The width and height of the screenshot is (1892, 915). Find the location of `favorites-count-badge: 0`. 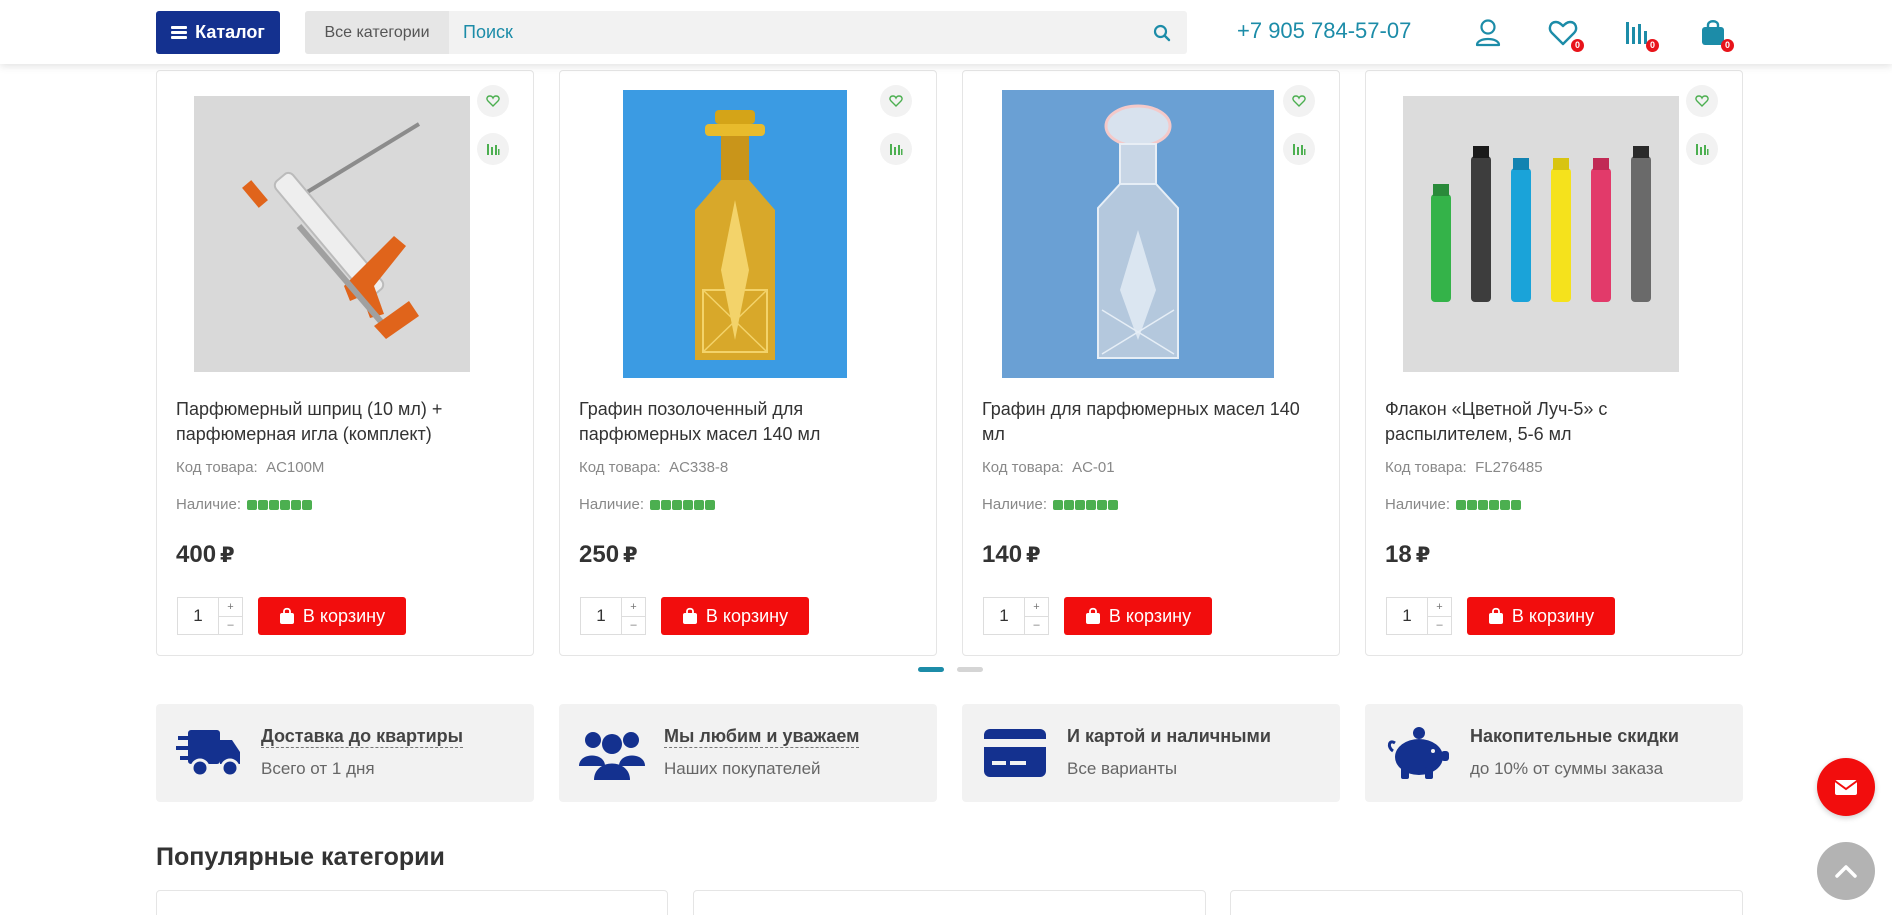

favorites-count-badge: 0 is located at coordinates (1577, 45).